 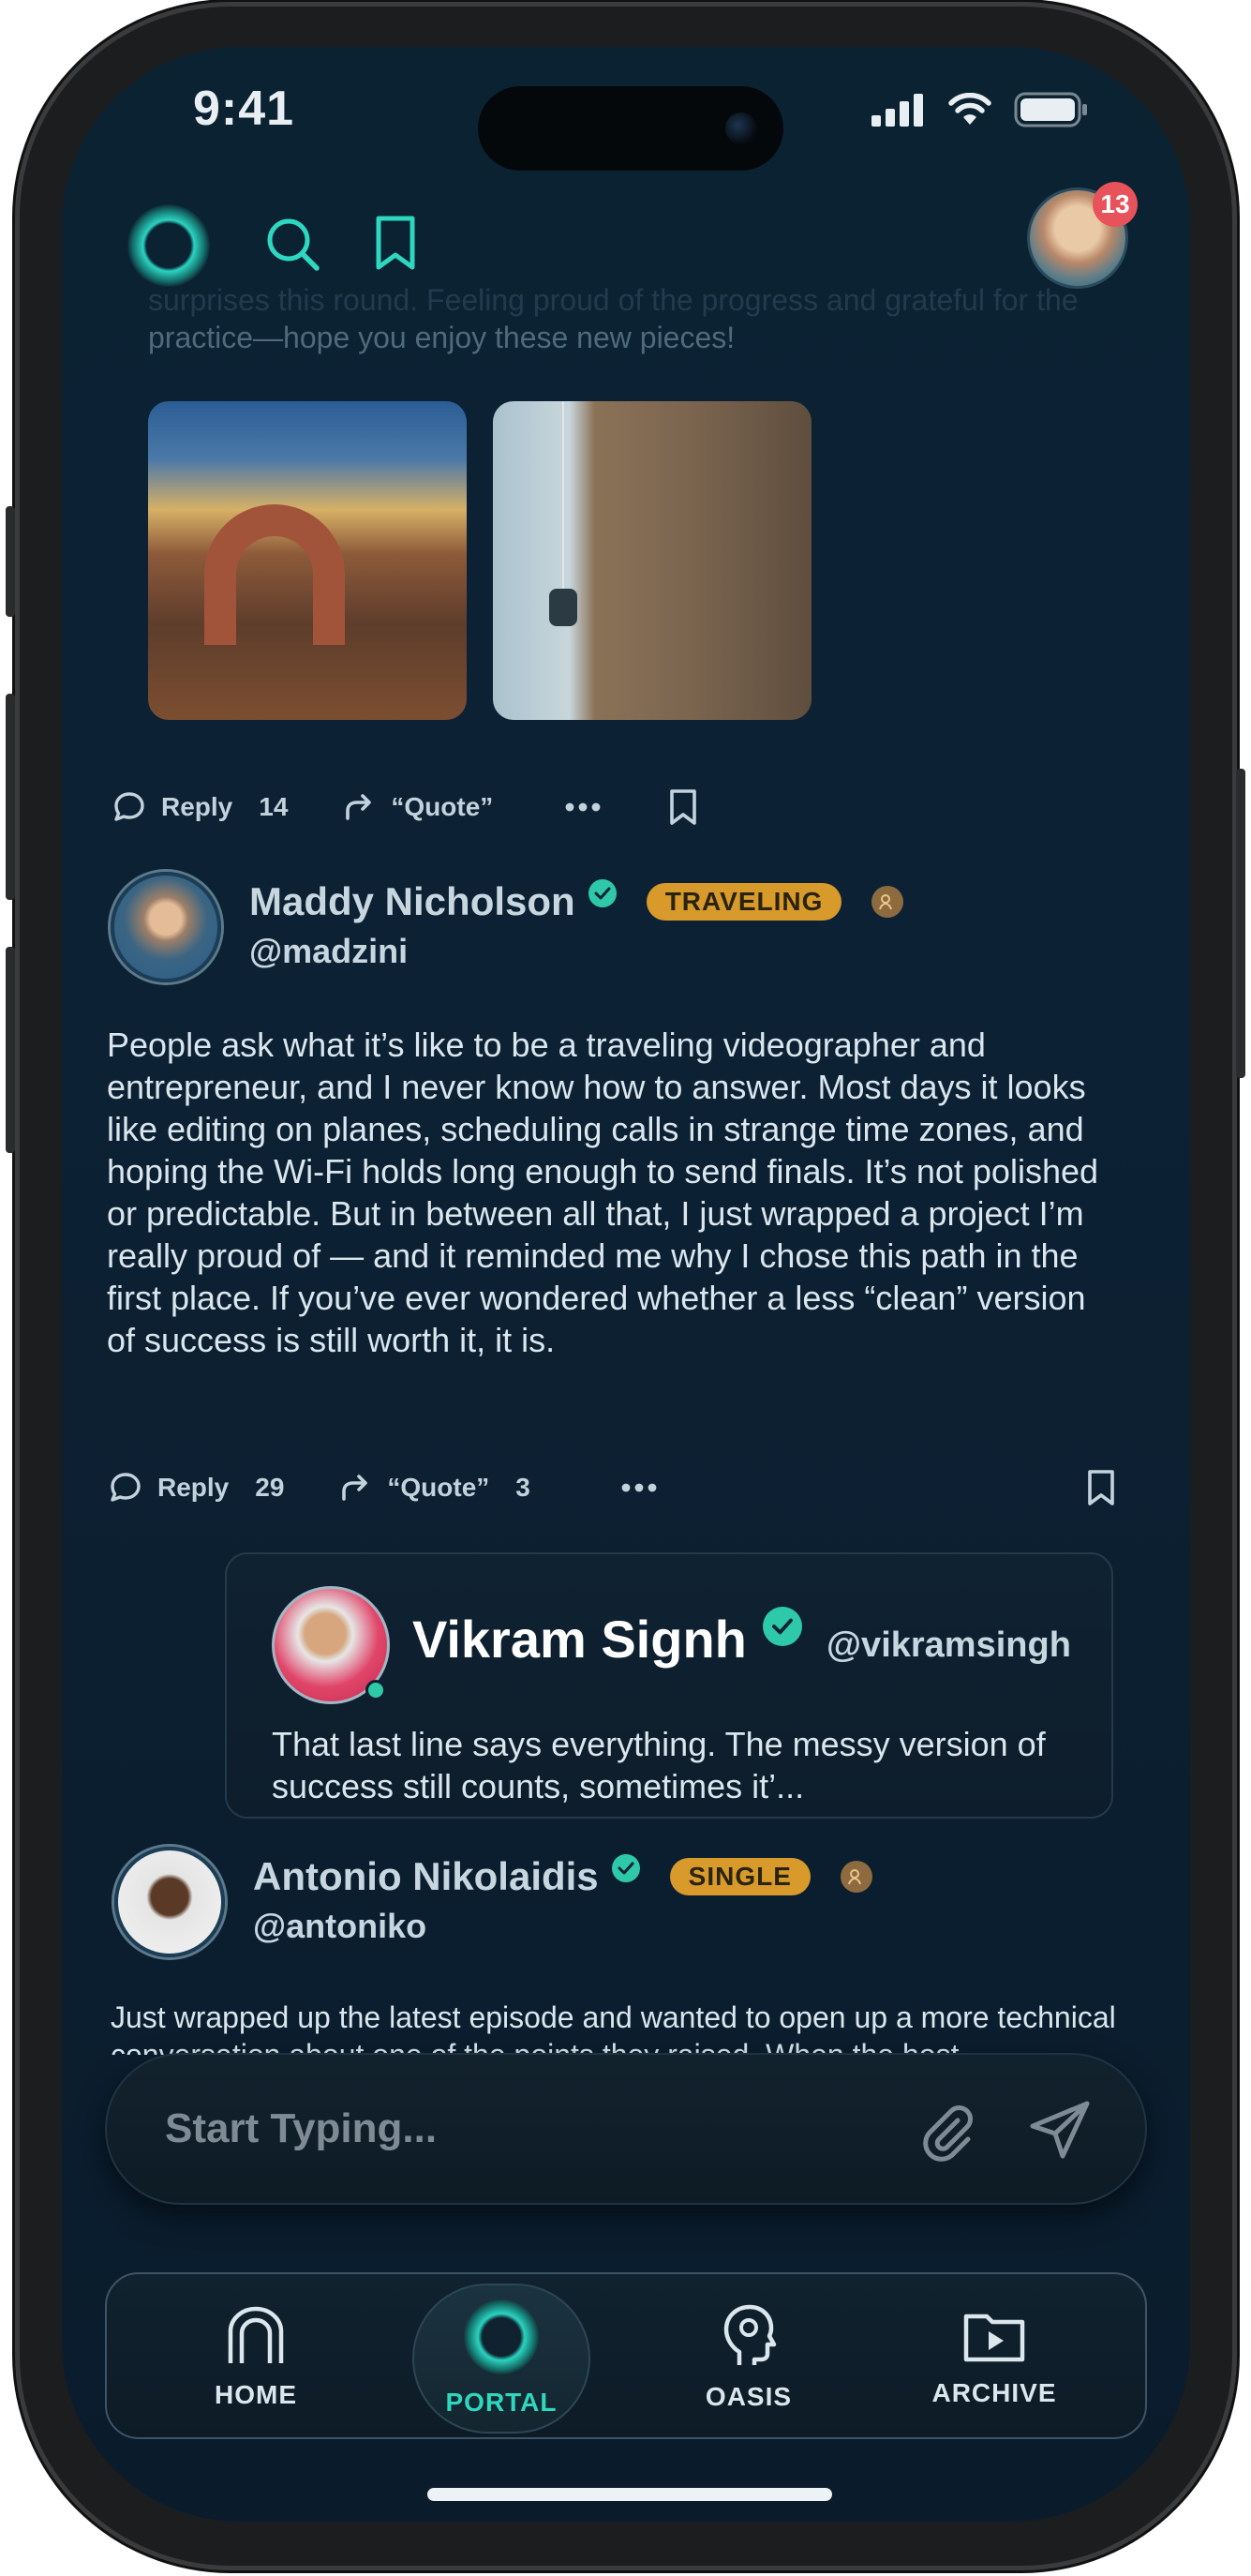 What do you see at coordinates (749, 2396) in the screenshot?
I see `nav-label-oasis: OASIS` at bounding box center [749, 2396].